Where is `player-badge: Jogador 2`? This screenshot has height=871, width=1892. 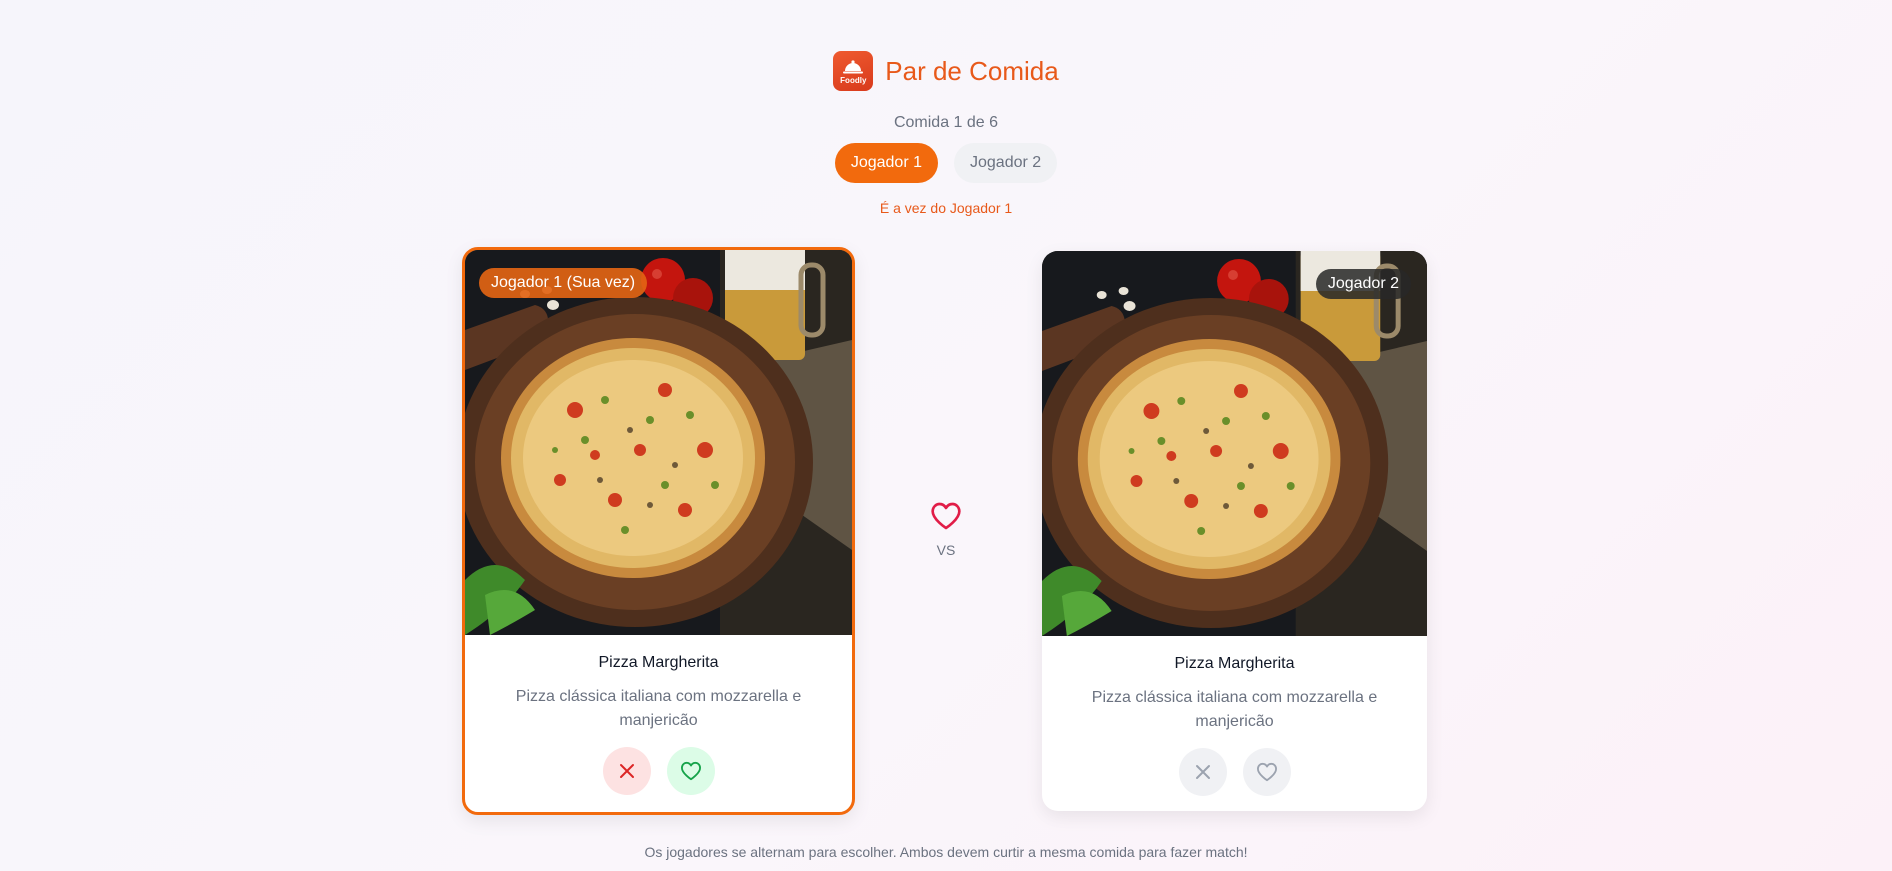 player-badge: Jogador 2 is located at coordinates (1363, 284).